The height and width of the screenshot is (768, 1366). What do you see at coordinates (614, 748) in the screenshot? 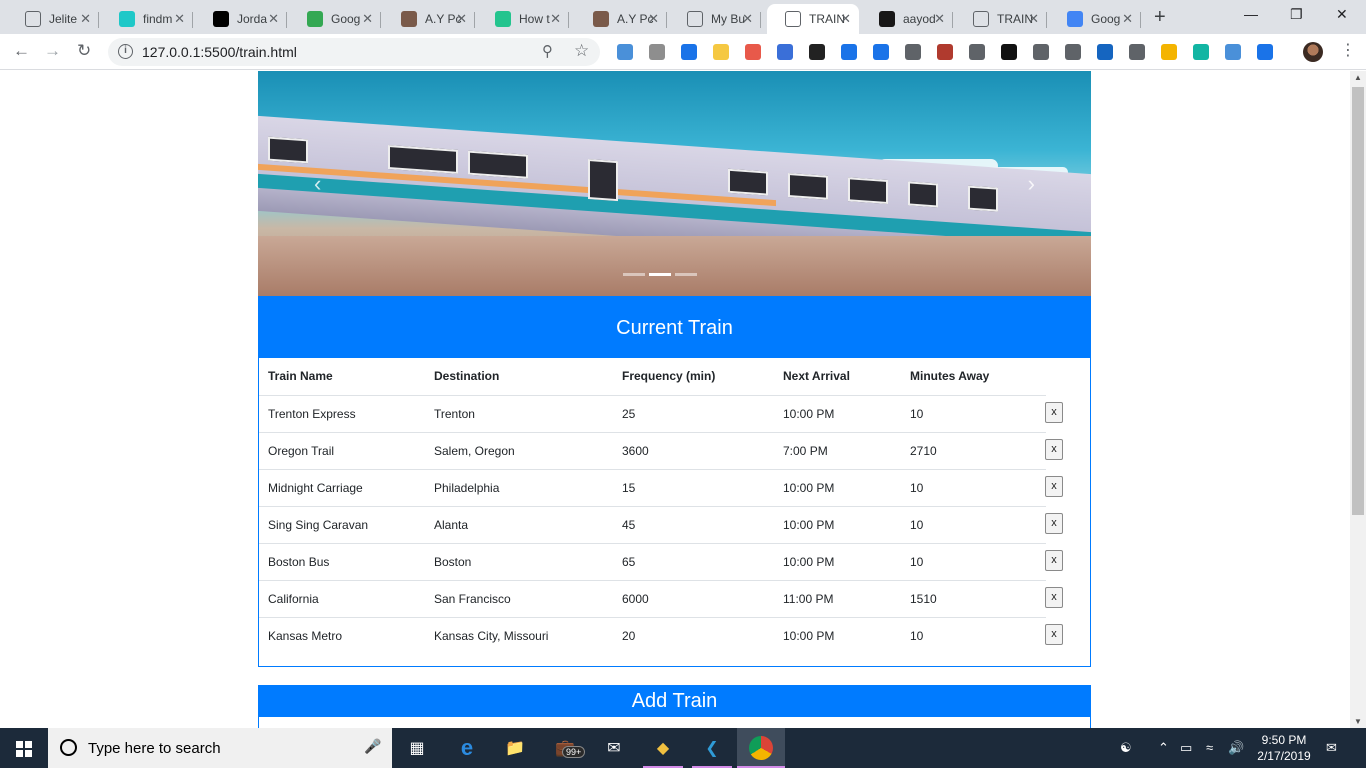
I see `mail-icon: ✉` at bounding box center [614, 748].